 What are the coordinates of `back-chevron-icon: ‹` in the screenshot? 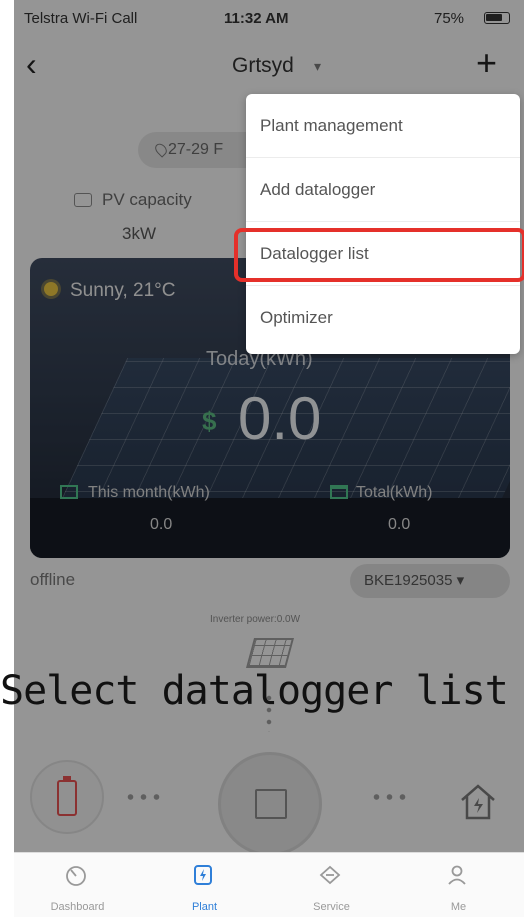 It's located at (31, 64).